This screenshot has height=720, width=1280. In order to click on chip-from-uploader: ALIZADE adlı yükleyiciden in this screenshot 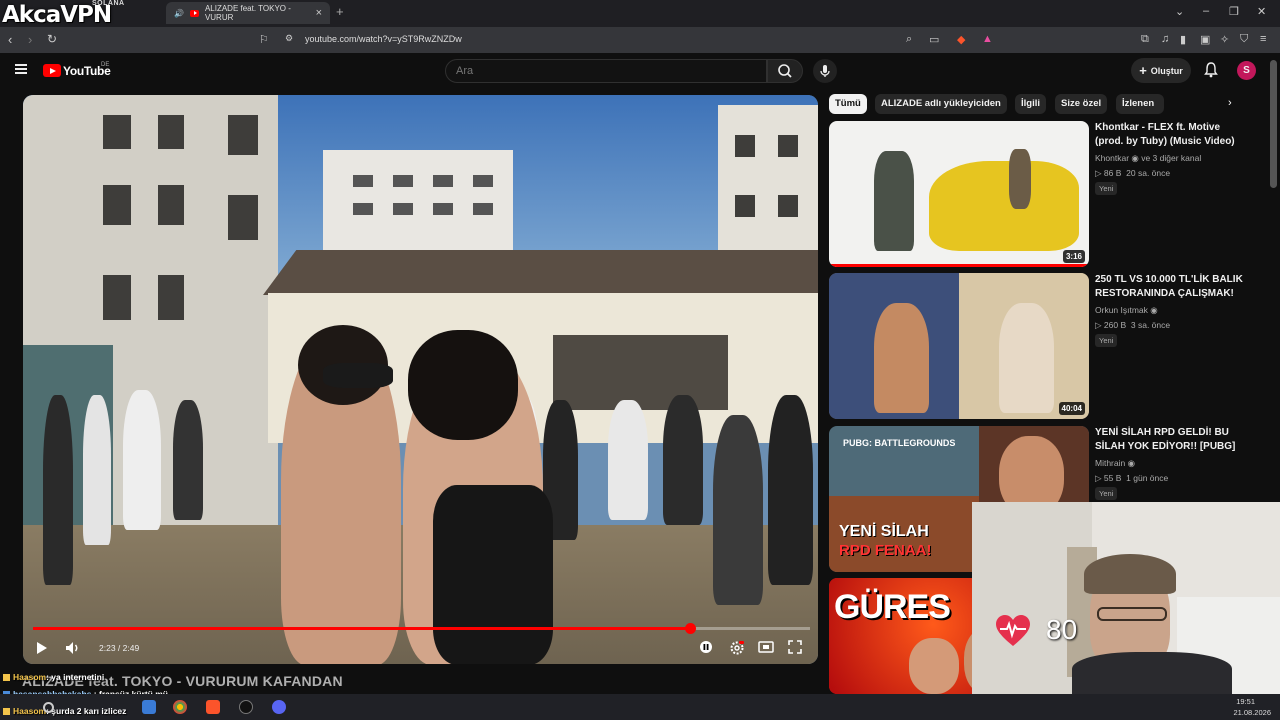, I will do `click(941, 104)`.